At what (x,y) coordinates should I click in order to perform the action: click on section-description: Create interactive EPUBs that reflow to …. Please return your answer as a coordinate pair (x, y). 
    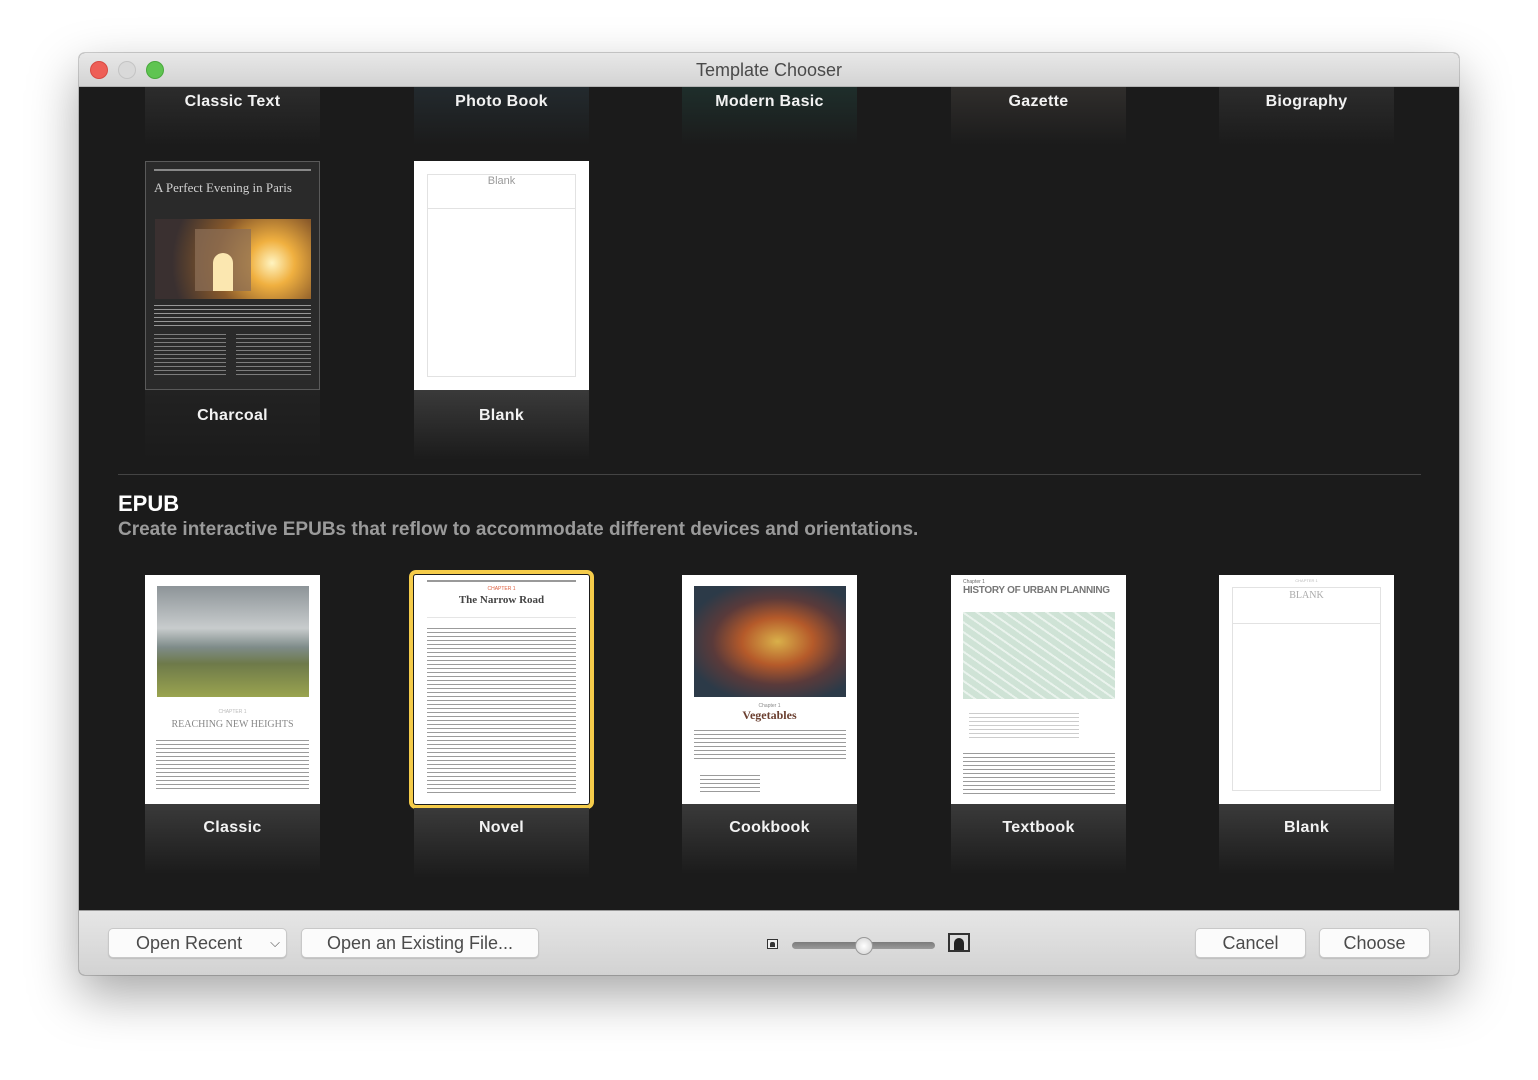
    Looking at the image, I should click on (518, 529).